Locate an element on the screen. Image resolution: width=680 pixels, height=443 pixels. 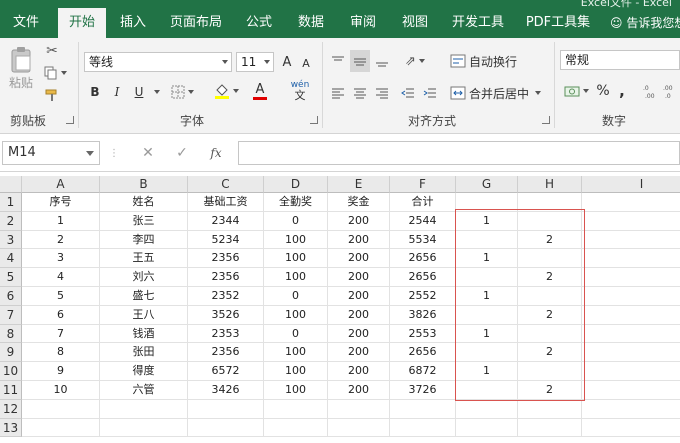
cell-h5: 2 is located at coordinates (550, 277).